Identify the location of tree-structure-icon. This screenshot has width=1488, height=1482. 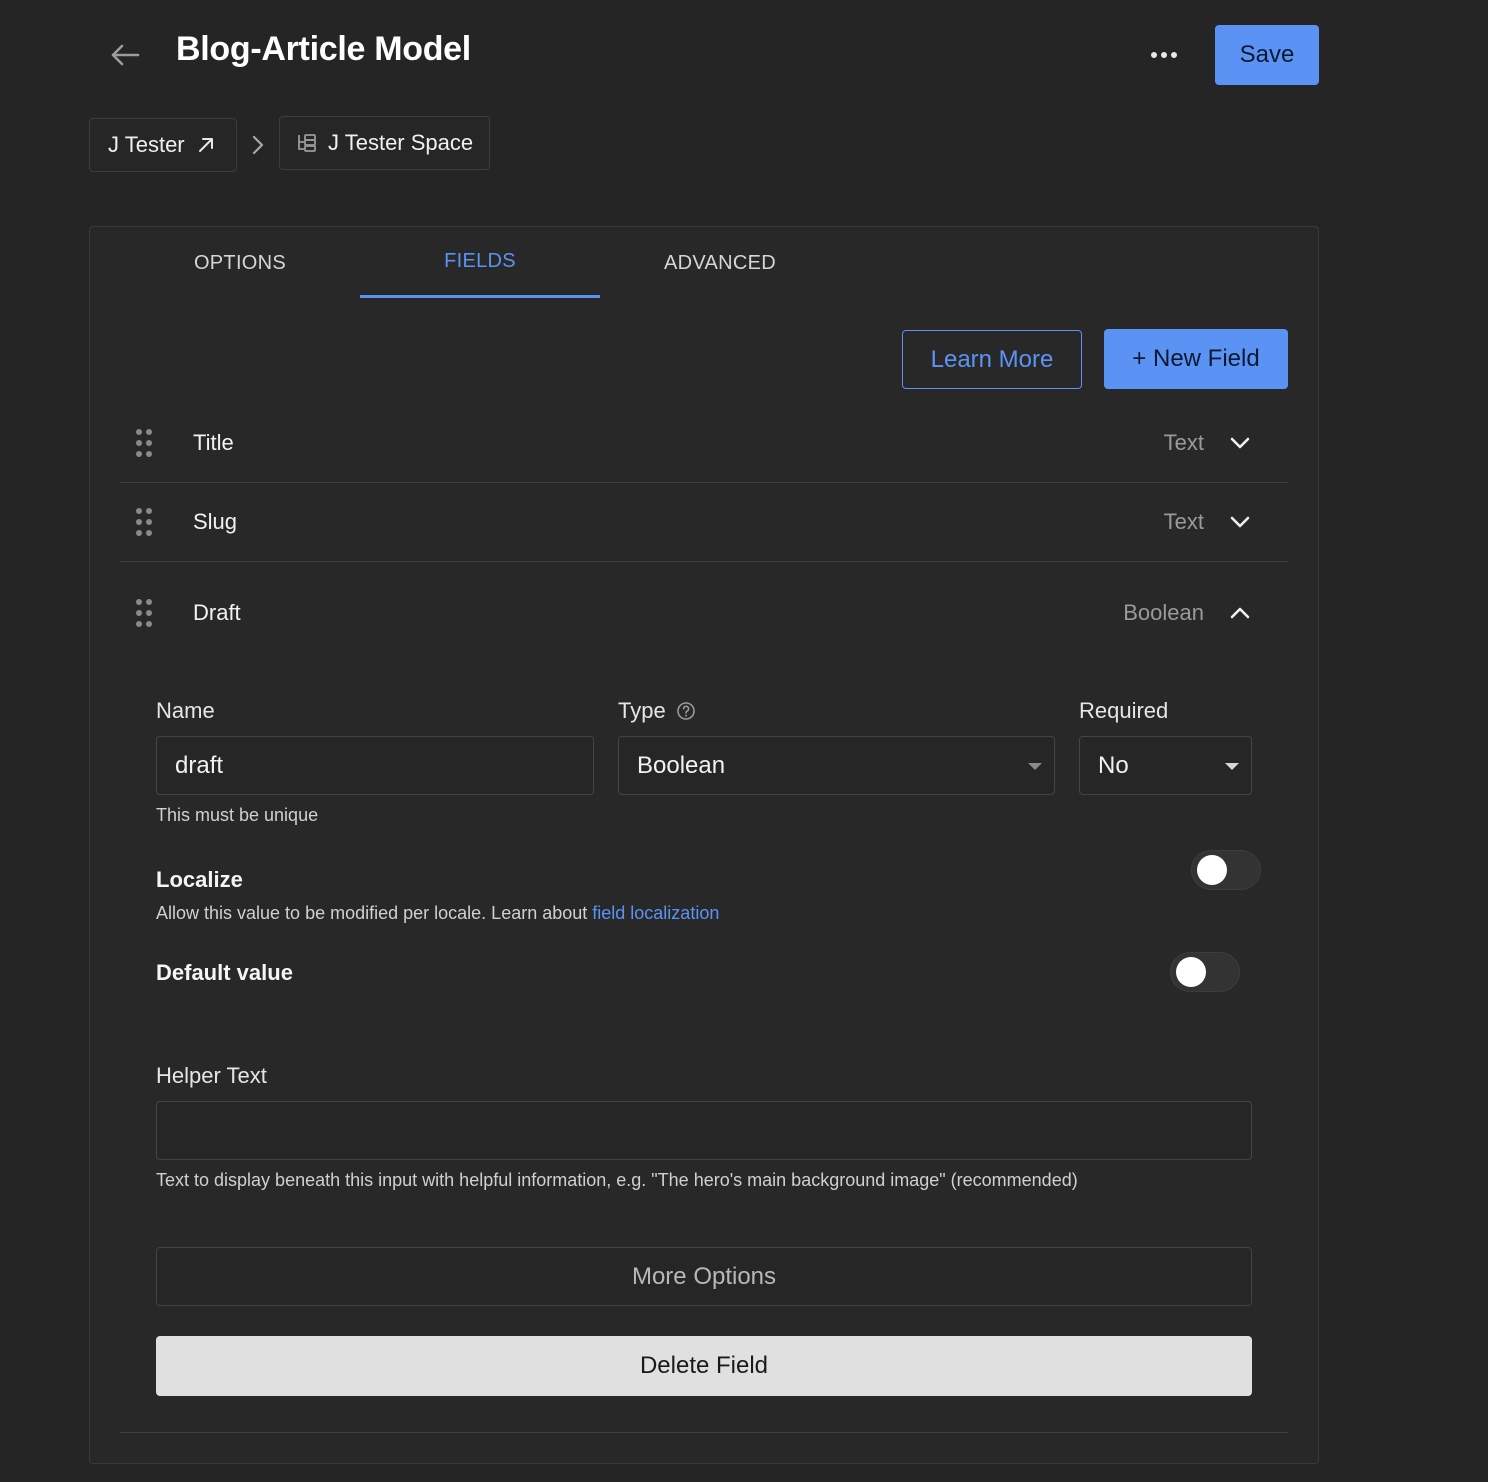
(307, 143).